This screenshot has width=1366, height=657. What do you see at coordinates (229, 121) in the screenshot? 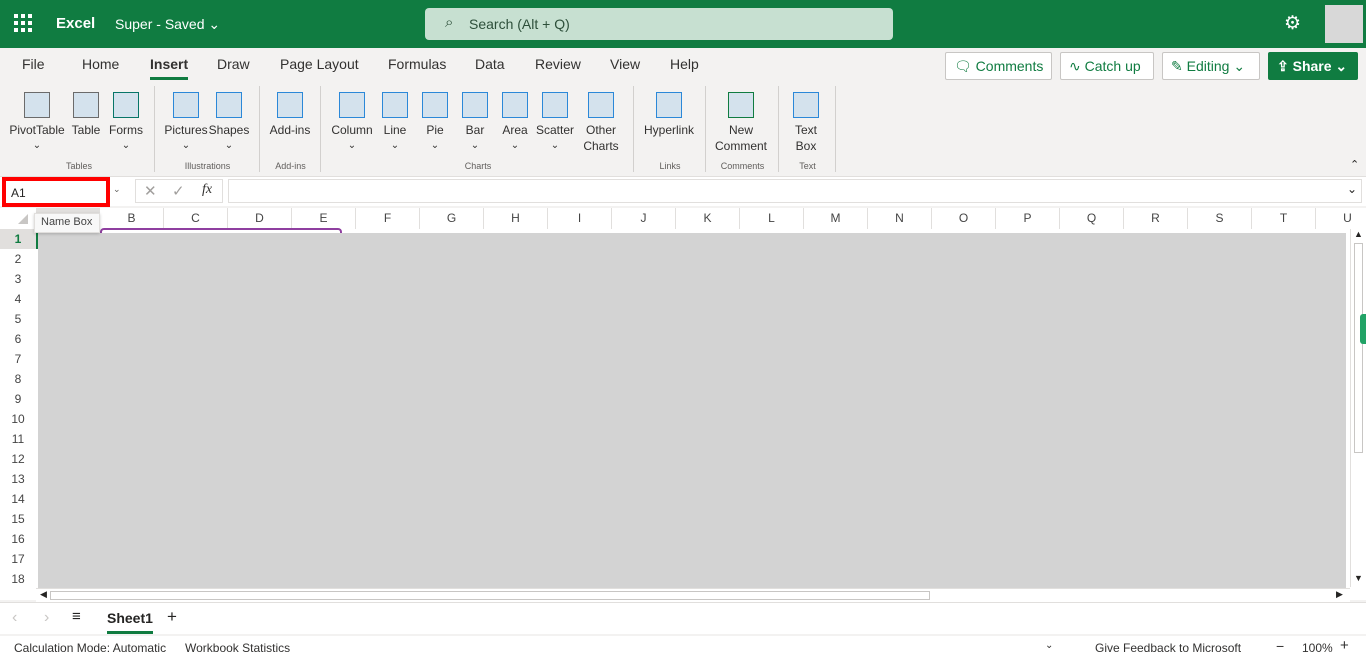
I see `shapes-button: Shapes ⌄` at bounding box center [229, 121].